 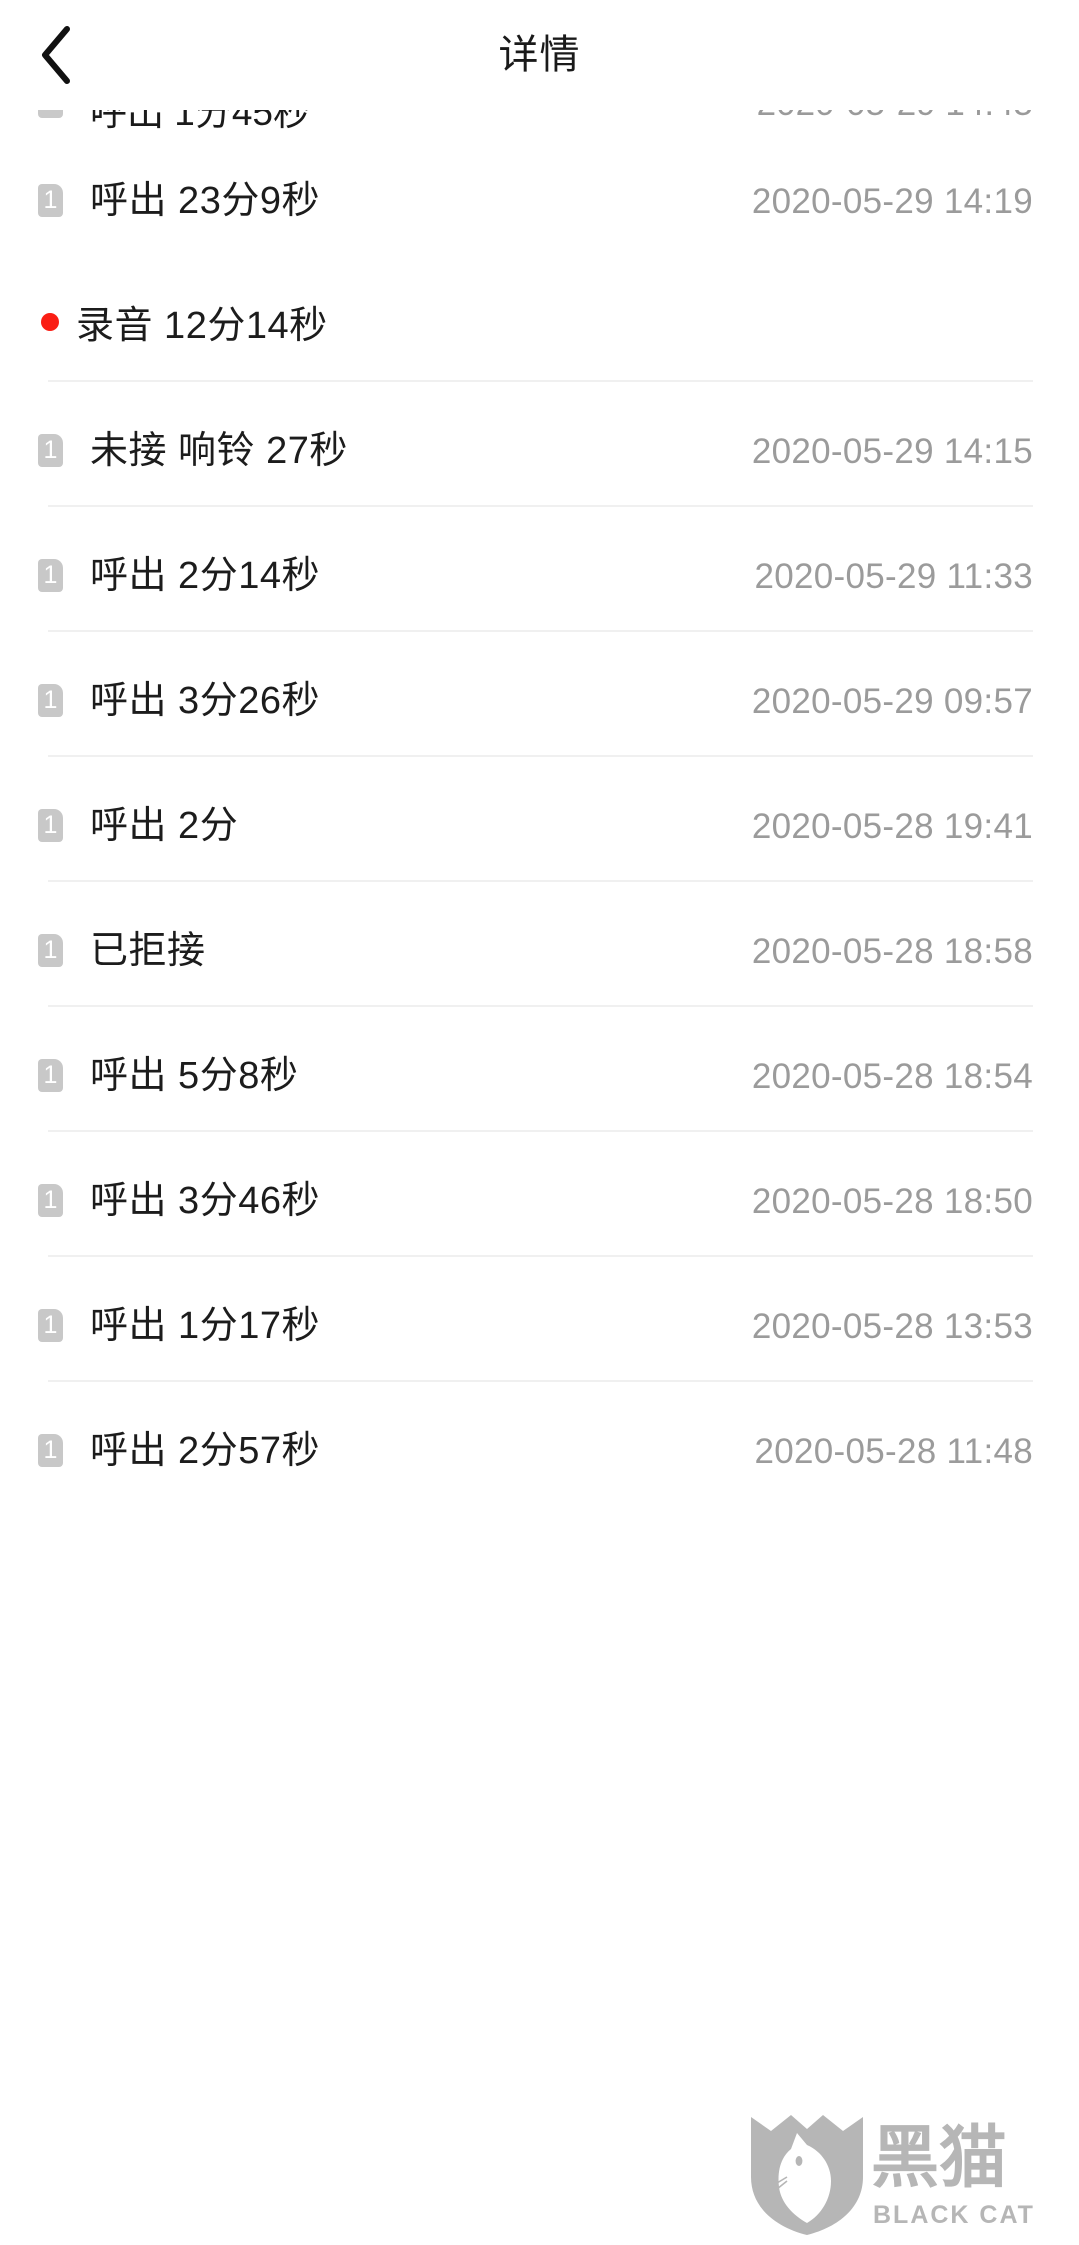 I want to click on watermark-chinese-text: 黑猫, so click(x=971, y=2157).